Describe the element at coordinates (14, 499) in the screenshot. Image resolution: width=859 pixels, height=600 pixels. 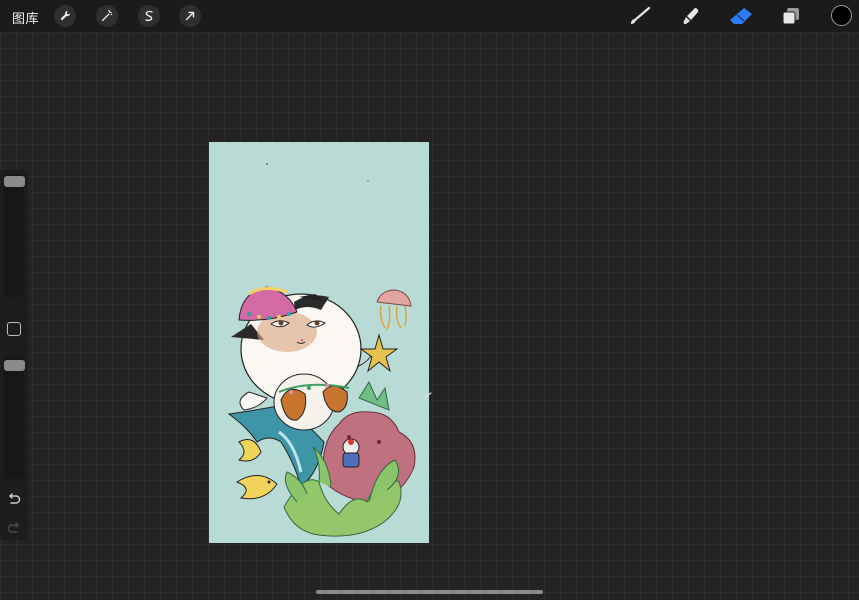
I see `undo-icon` at that location.